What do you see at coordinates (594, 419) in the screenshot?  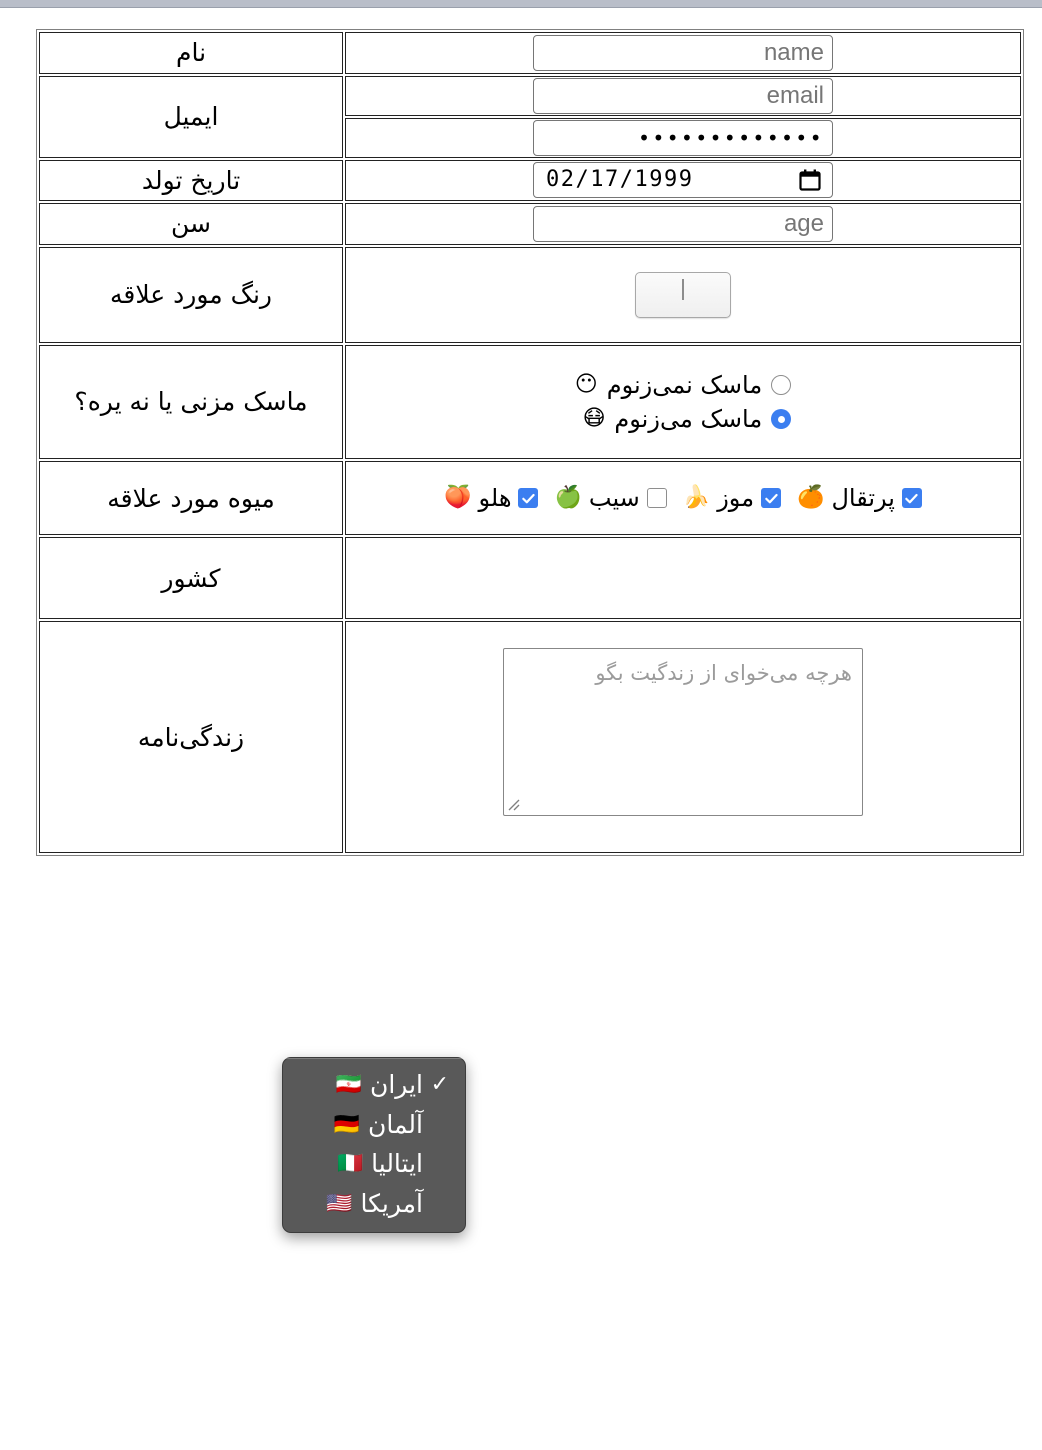 I see `mask-face-emoji: 😷` at bounding box center [594, 419].